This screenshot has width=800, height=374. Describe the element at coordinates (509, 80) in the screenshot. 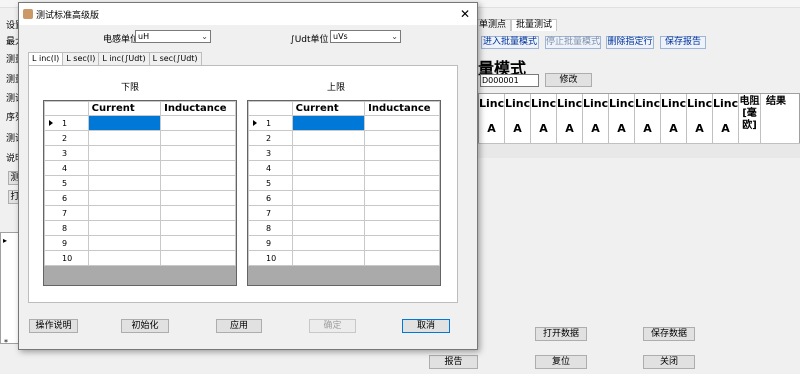

I see `batch-code-input: D000001` at that location.